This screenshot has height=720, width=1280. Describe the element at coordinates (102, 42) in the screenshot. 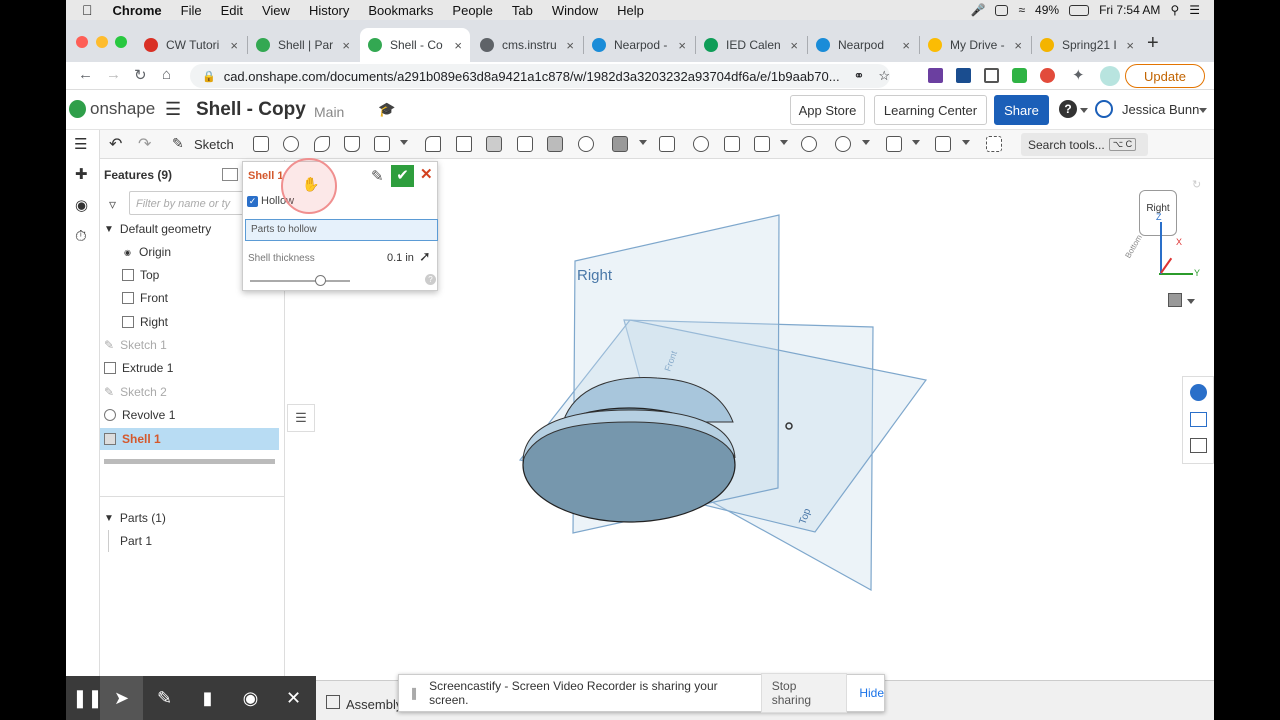

I see `minimize-window-icon` at that location.